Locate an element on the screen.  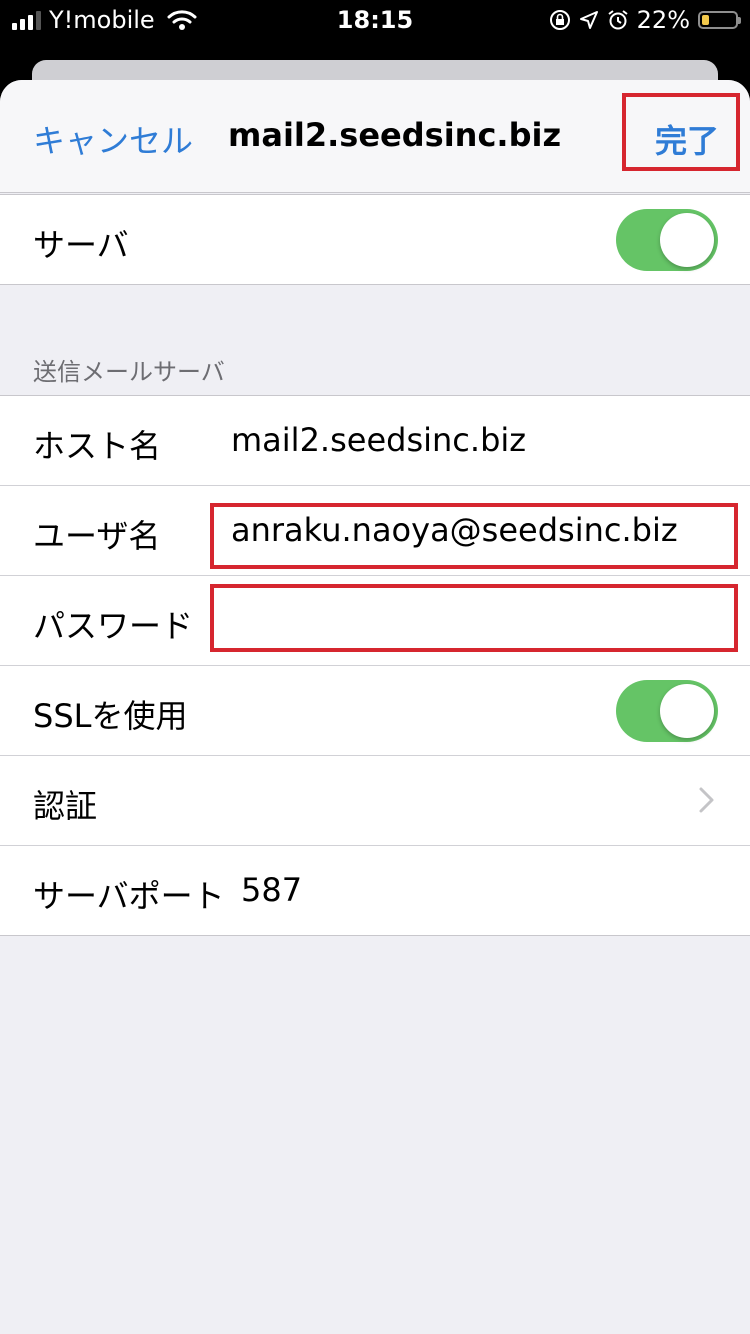
orientation-lock-icon is located at coordinates (559, 20).